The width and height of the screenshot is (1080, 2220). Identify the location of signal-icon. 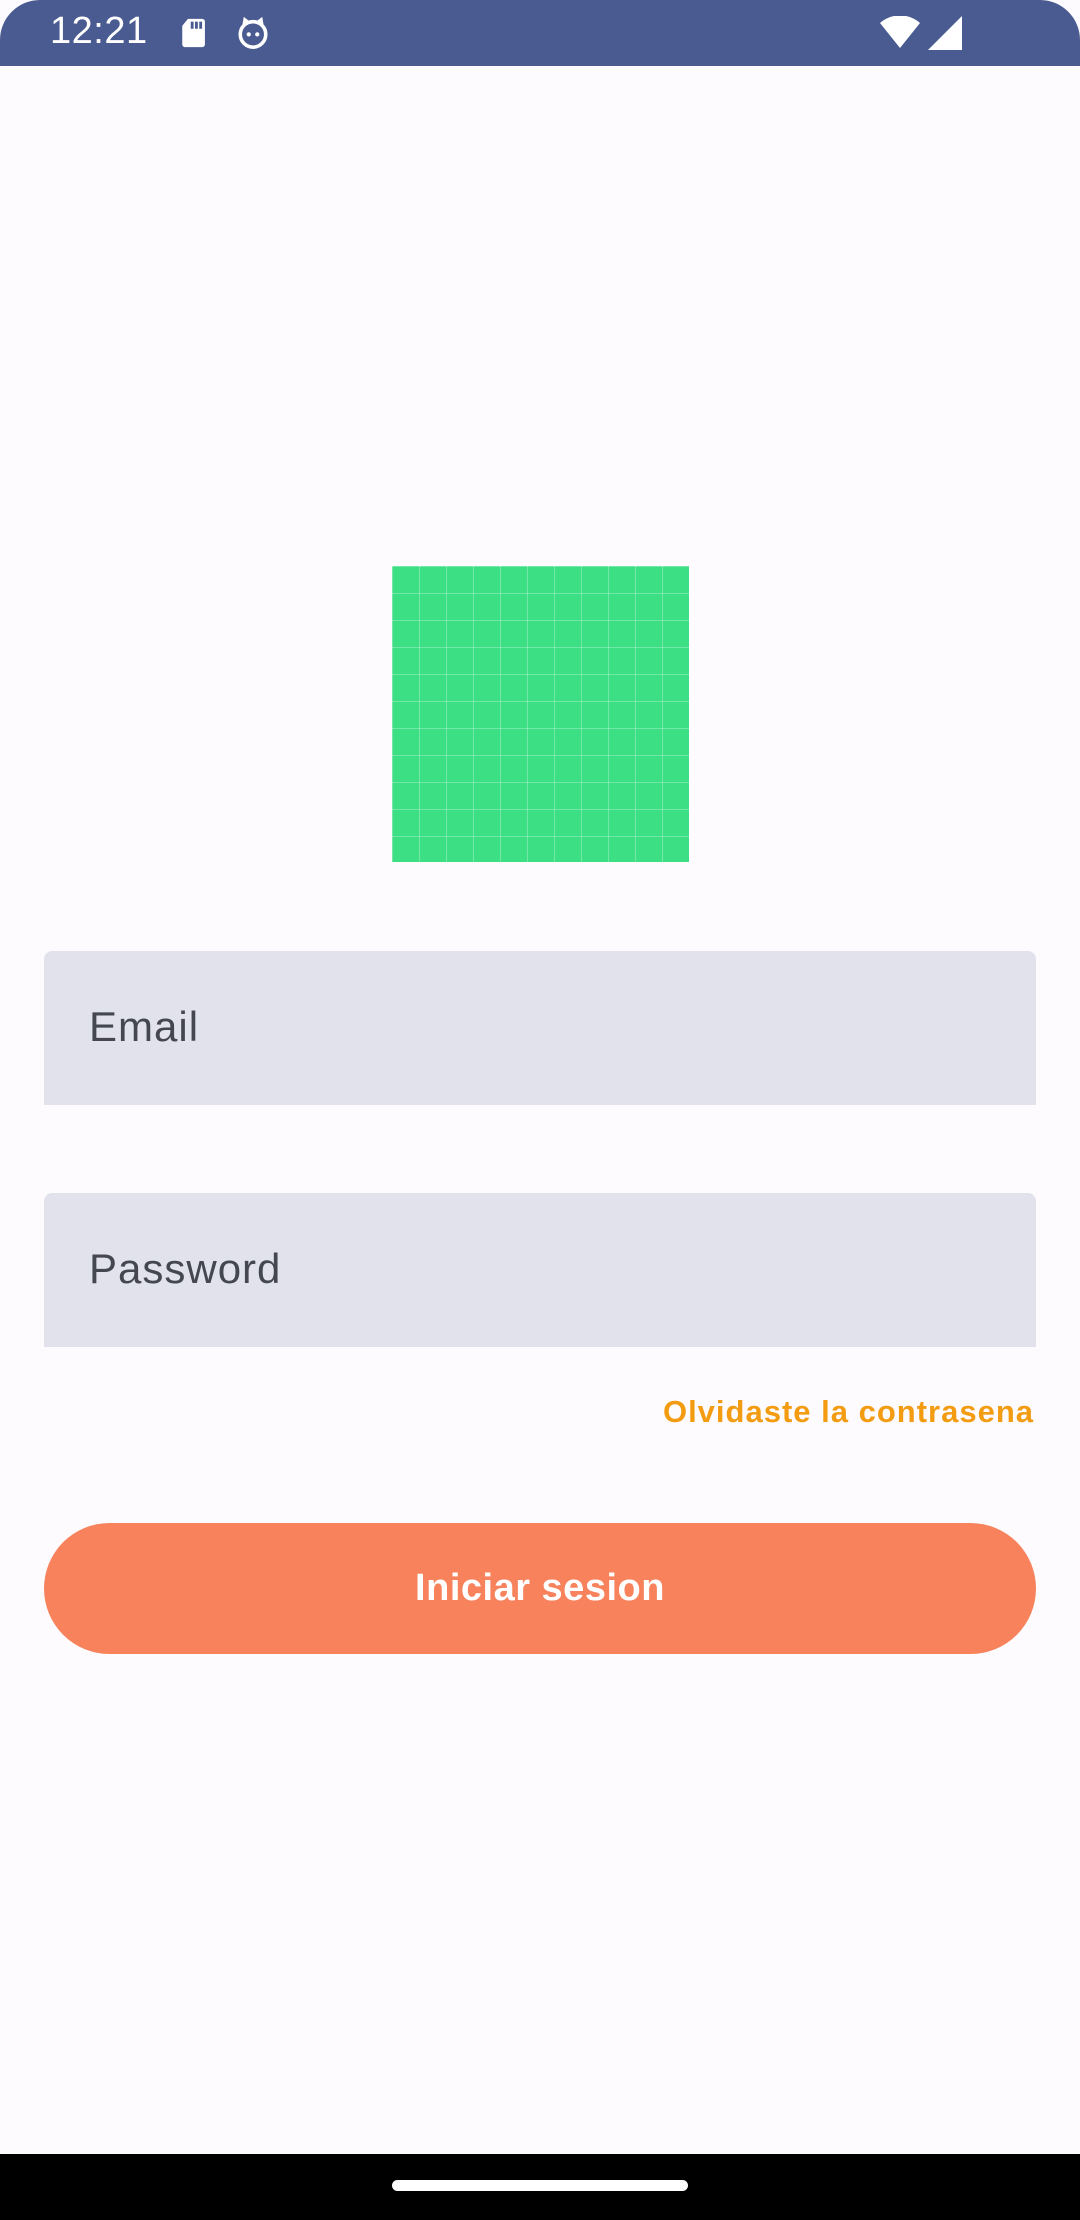
(945, 33).